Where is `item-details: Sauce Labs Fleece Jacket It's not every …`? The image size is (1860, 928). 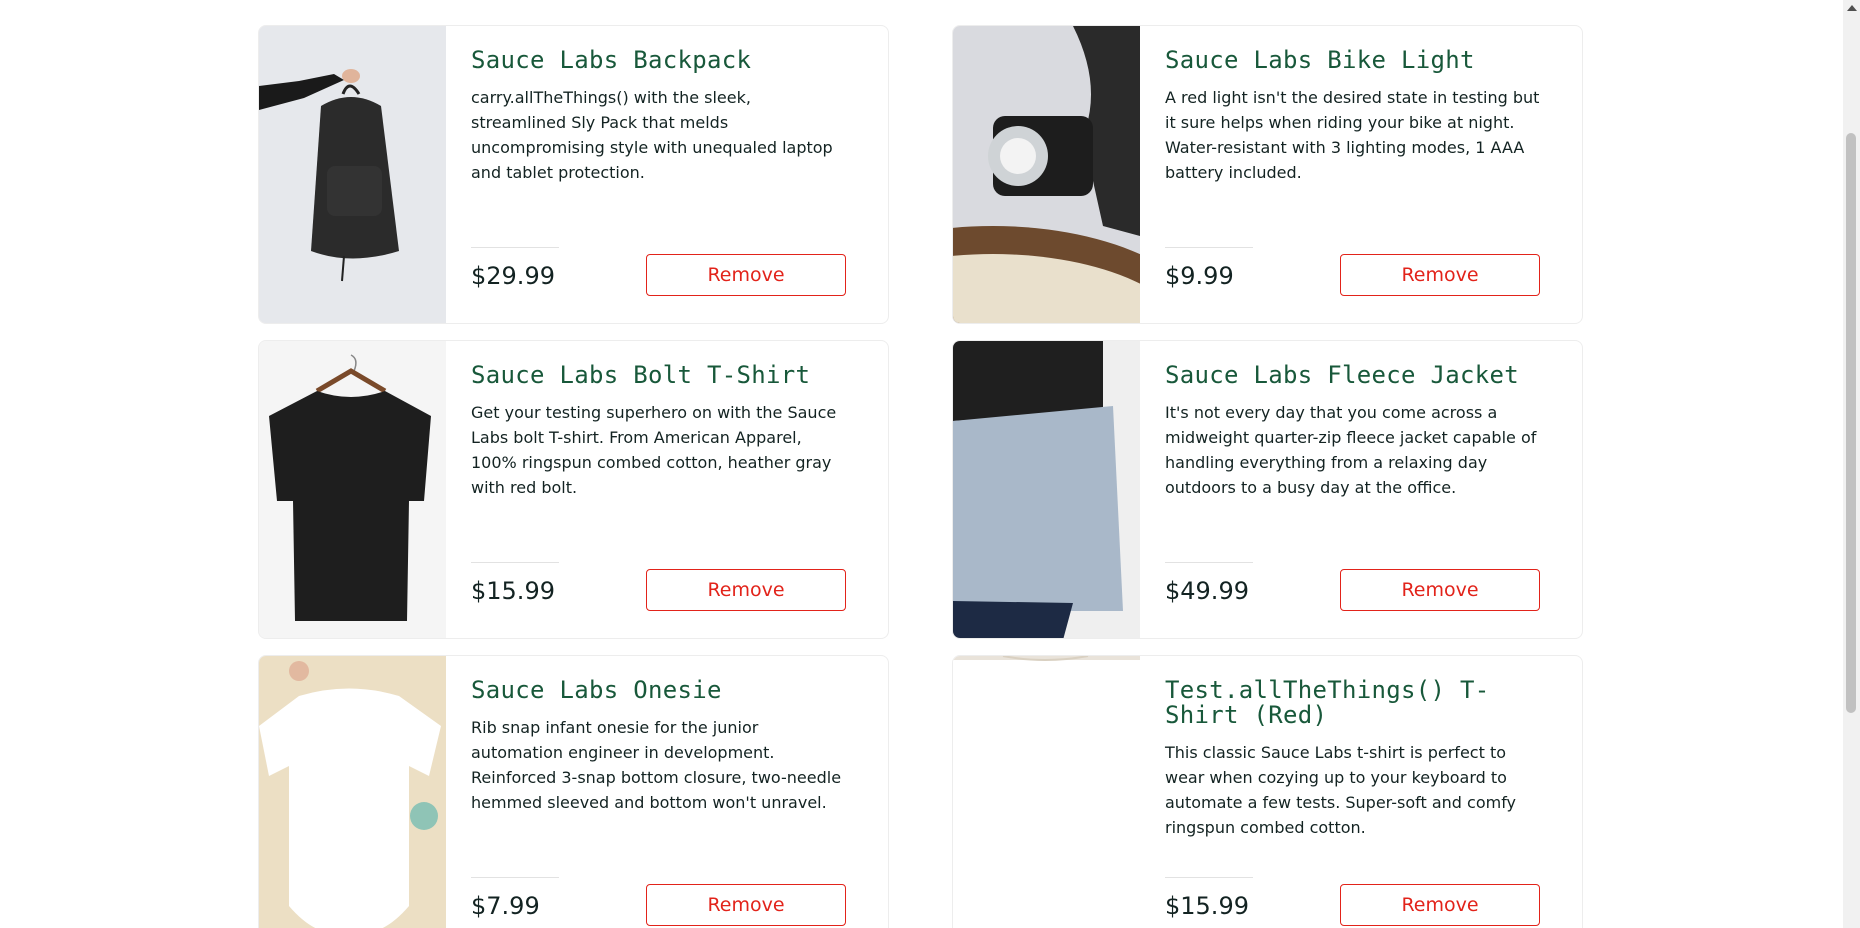 item-details: Sauce Labs Fleece Jacket It's not every … is located at coordinates (1361, 489).